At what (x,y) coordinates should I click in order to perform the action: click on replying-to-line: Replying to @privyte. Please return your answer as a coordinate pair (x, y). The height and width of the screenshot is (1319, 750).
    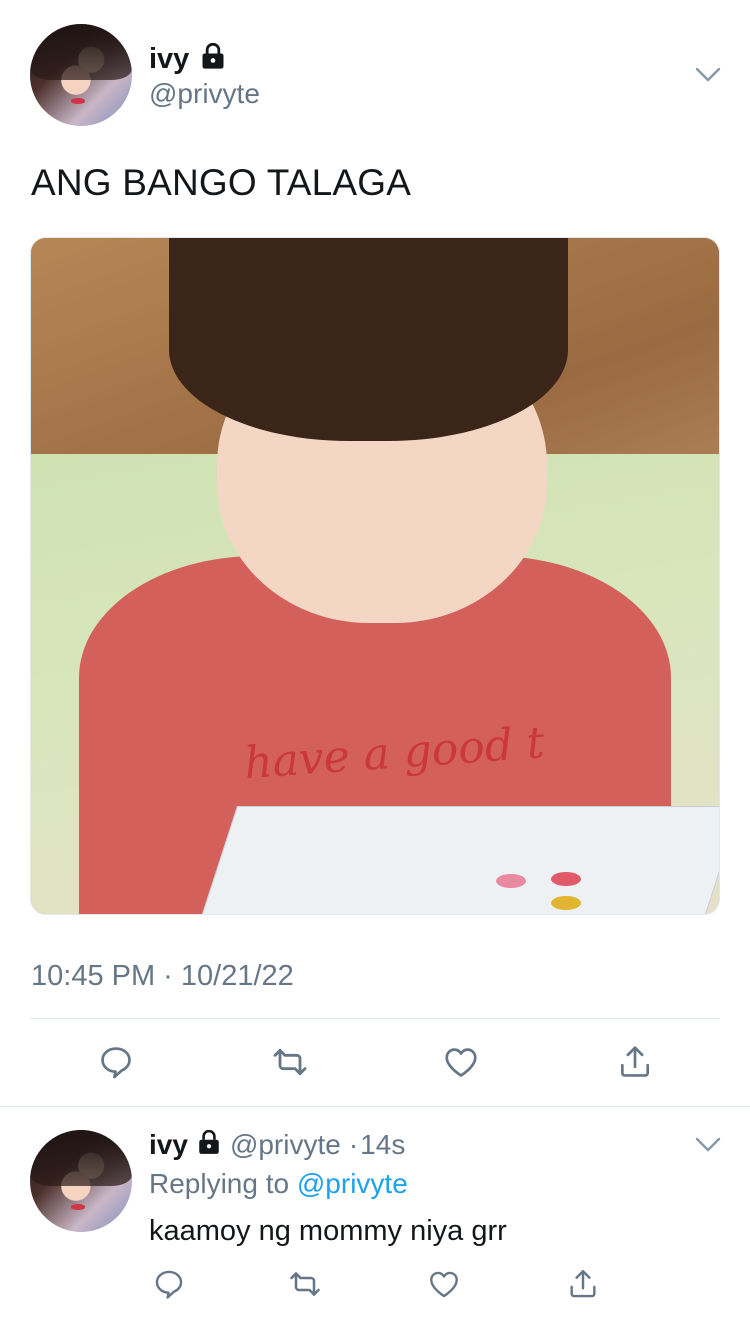
    Looking at the image, I should click on (278, 1184).